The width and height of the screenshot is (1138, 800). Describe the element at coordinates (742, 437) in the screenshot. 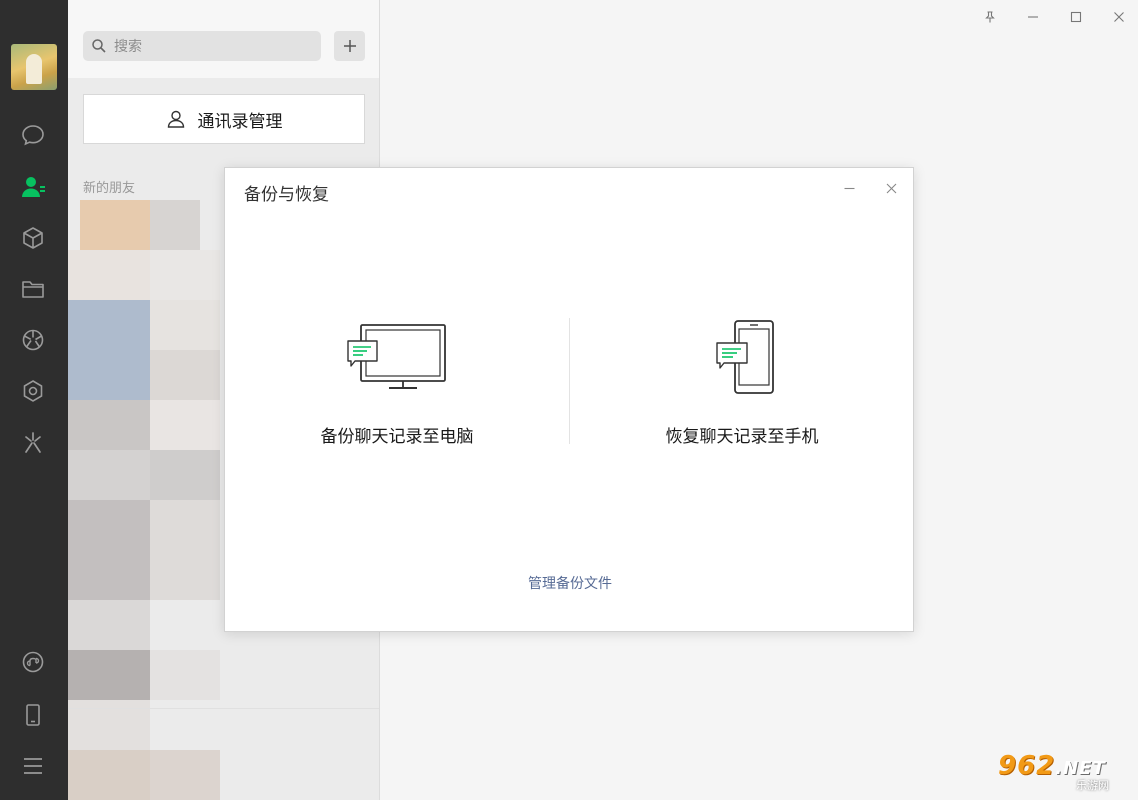

I see `restore-to-phone-label: 恢复聊天记录至手机` at that location.